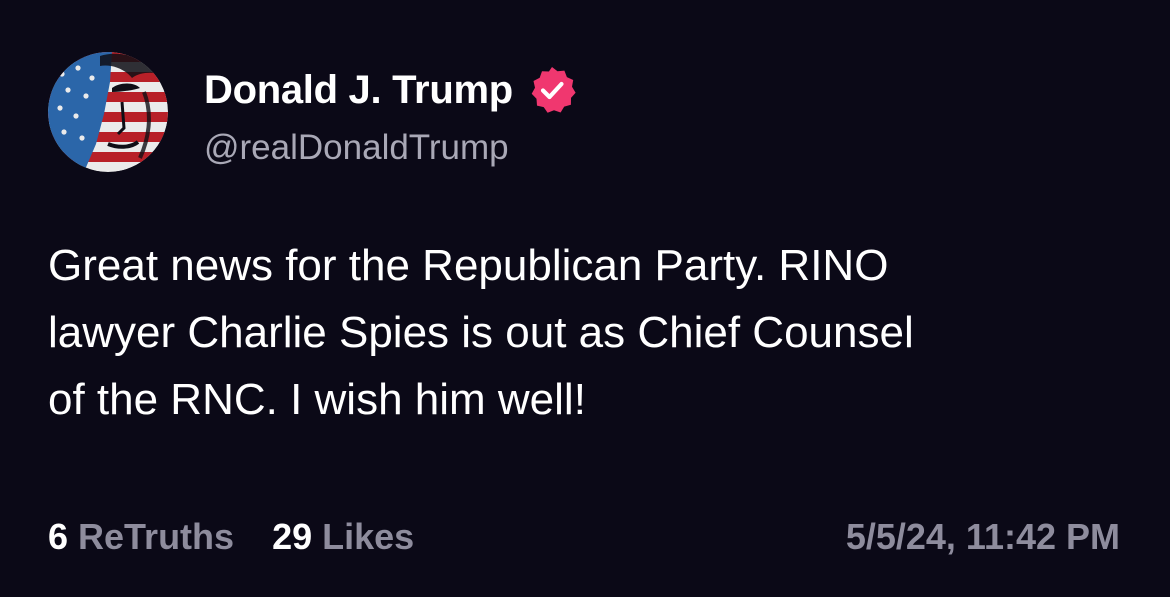 The width and height of the screenshot is (1170, 597). I want to click on likes-stat: 29 Likes, so click(343, 537).